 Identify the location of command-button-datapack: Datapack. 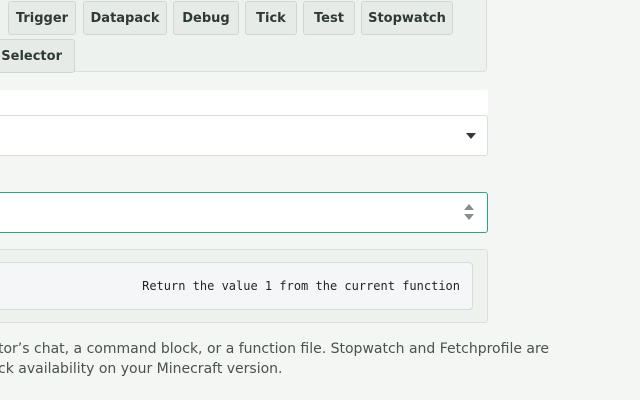
(125, 18).